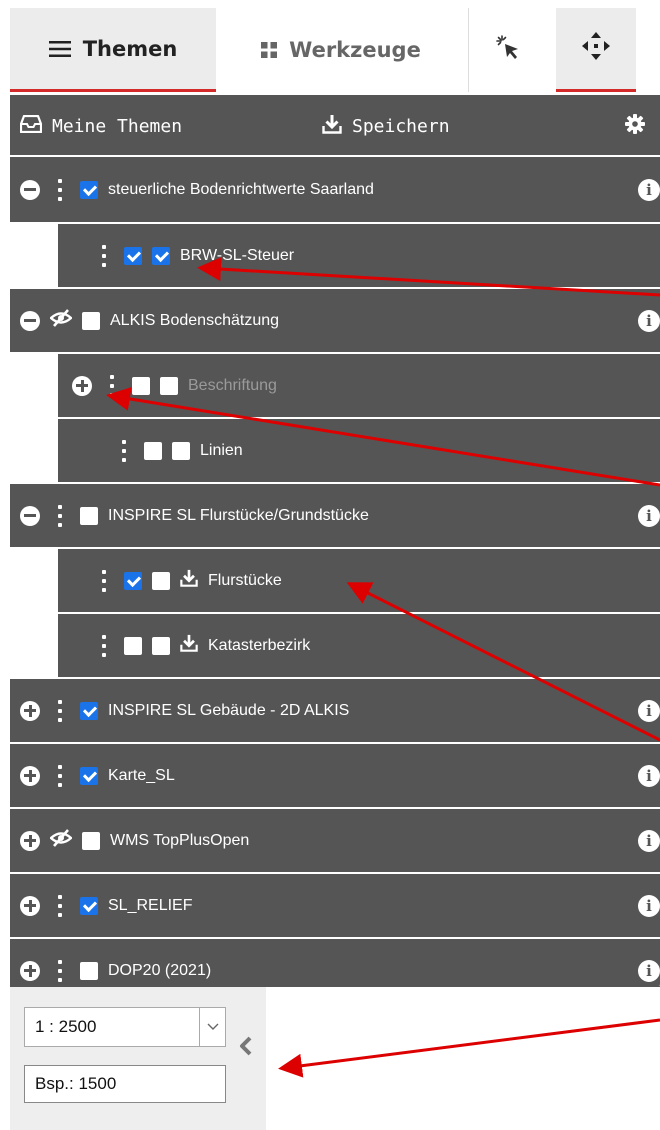  I want to click on layer-row: SL_RELIEF i, so click(335, 904).